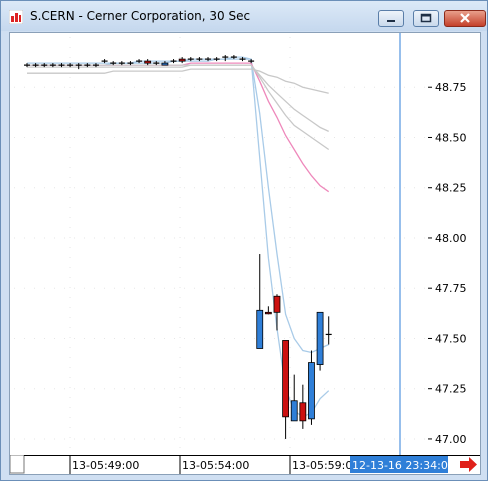 The width and height of the screenshot is (488, 481). I want to click on price-label: 48.75, so click(451, 87).